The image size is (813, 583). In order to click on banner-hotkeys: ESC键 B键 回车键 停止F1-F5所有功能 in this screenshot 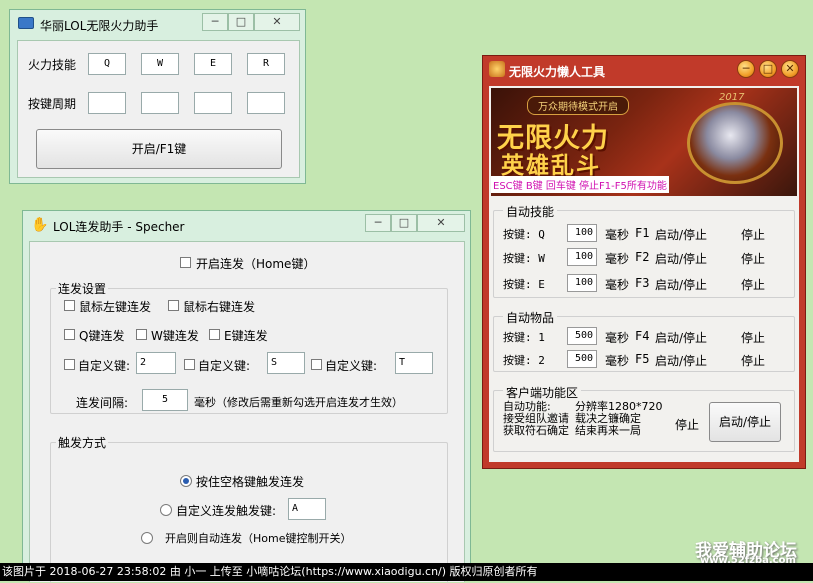, I will do `click(580, 184)`.